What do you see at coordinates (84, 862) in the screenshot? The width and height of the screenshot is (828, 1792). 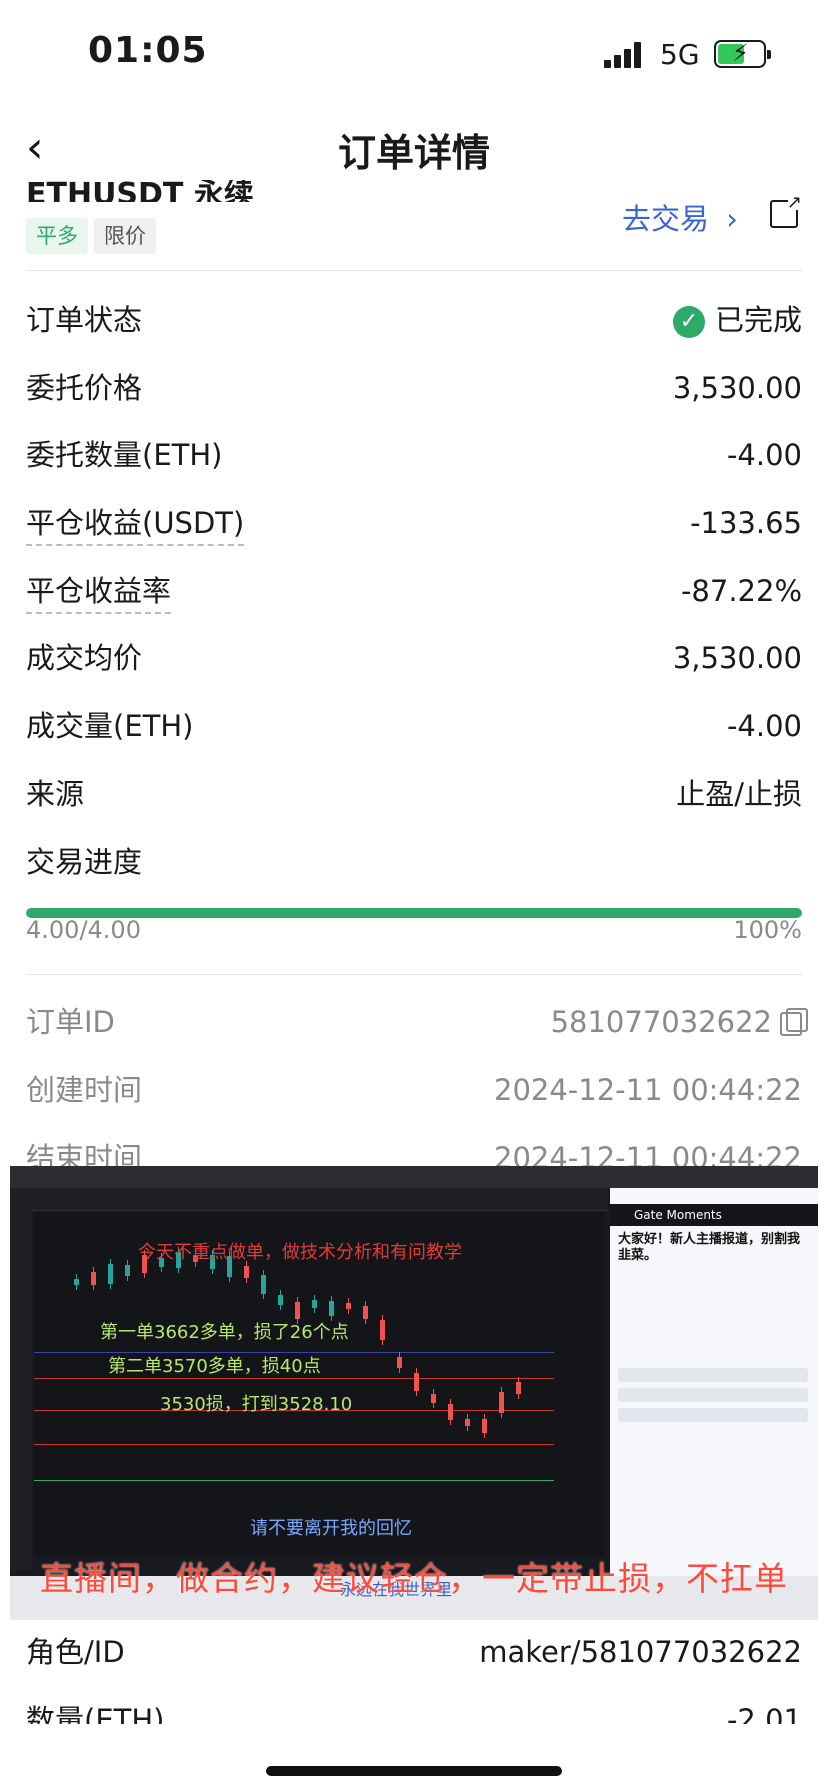 I see `row-label: 交易进度` at bounding box center [84, 862].